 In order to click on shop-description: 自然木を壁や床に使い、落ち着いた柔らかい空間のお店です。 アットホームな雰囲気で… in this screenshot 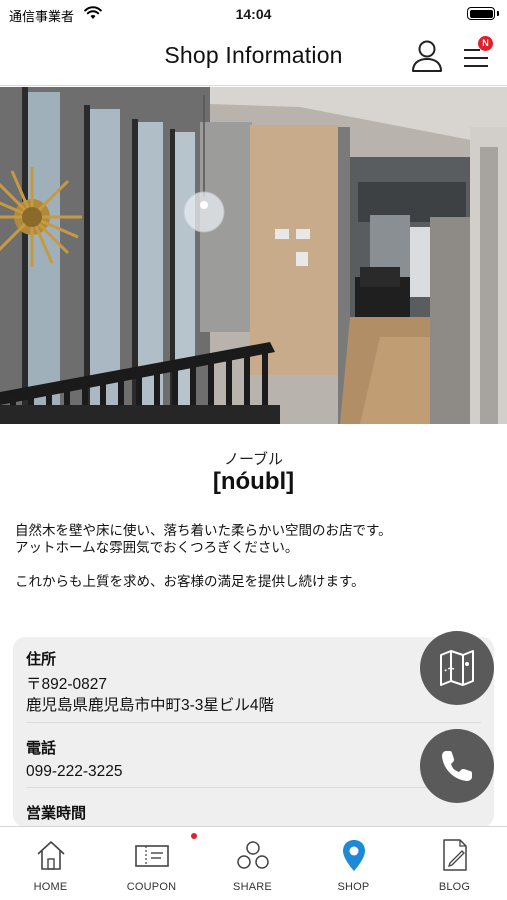, I will do `click(255, 556)`.